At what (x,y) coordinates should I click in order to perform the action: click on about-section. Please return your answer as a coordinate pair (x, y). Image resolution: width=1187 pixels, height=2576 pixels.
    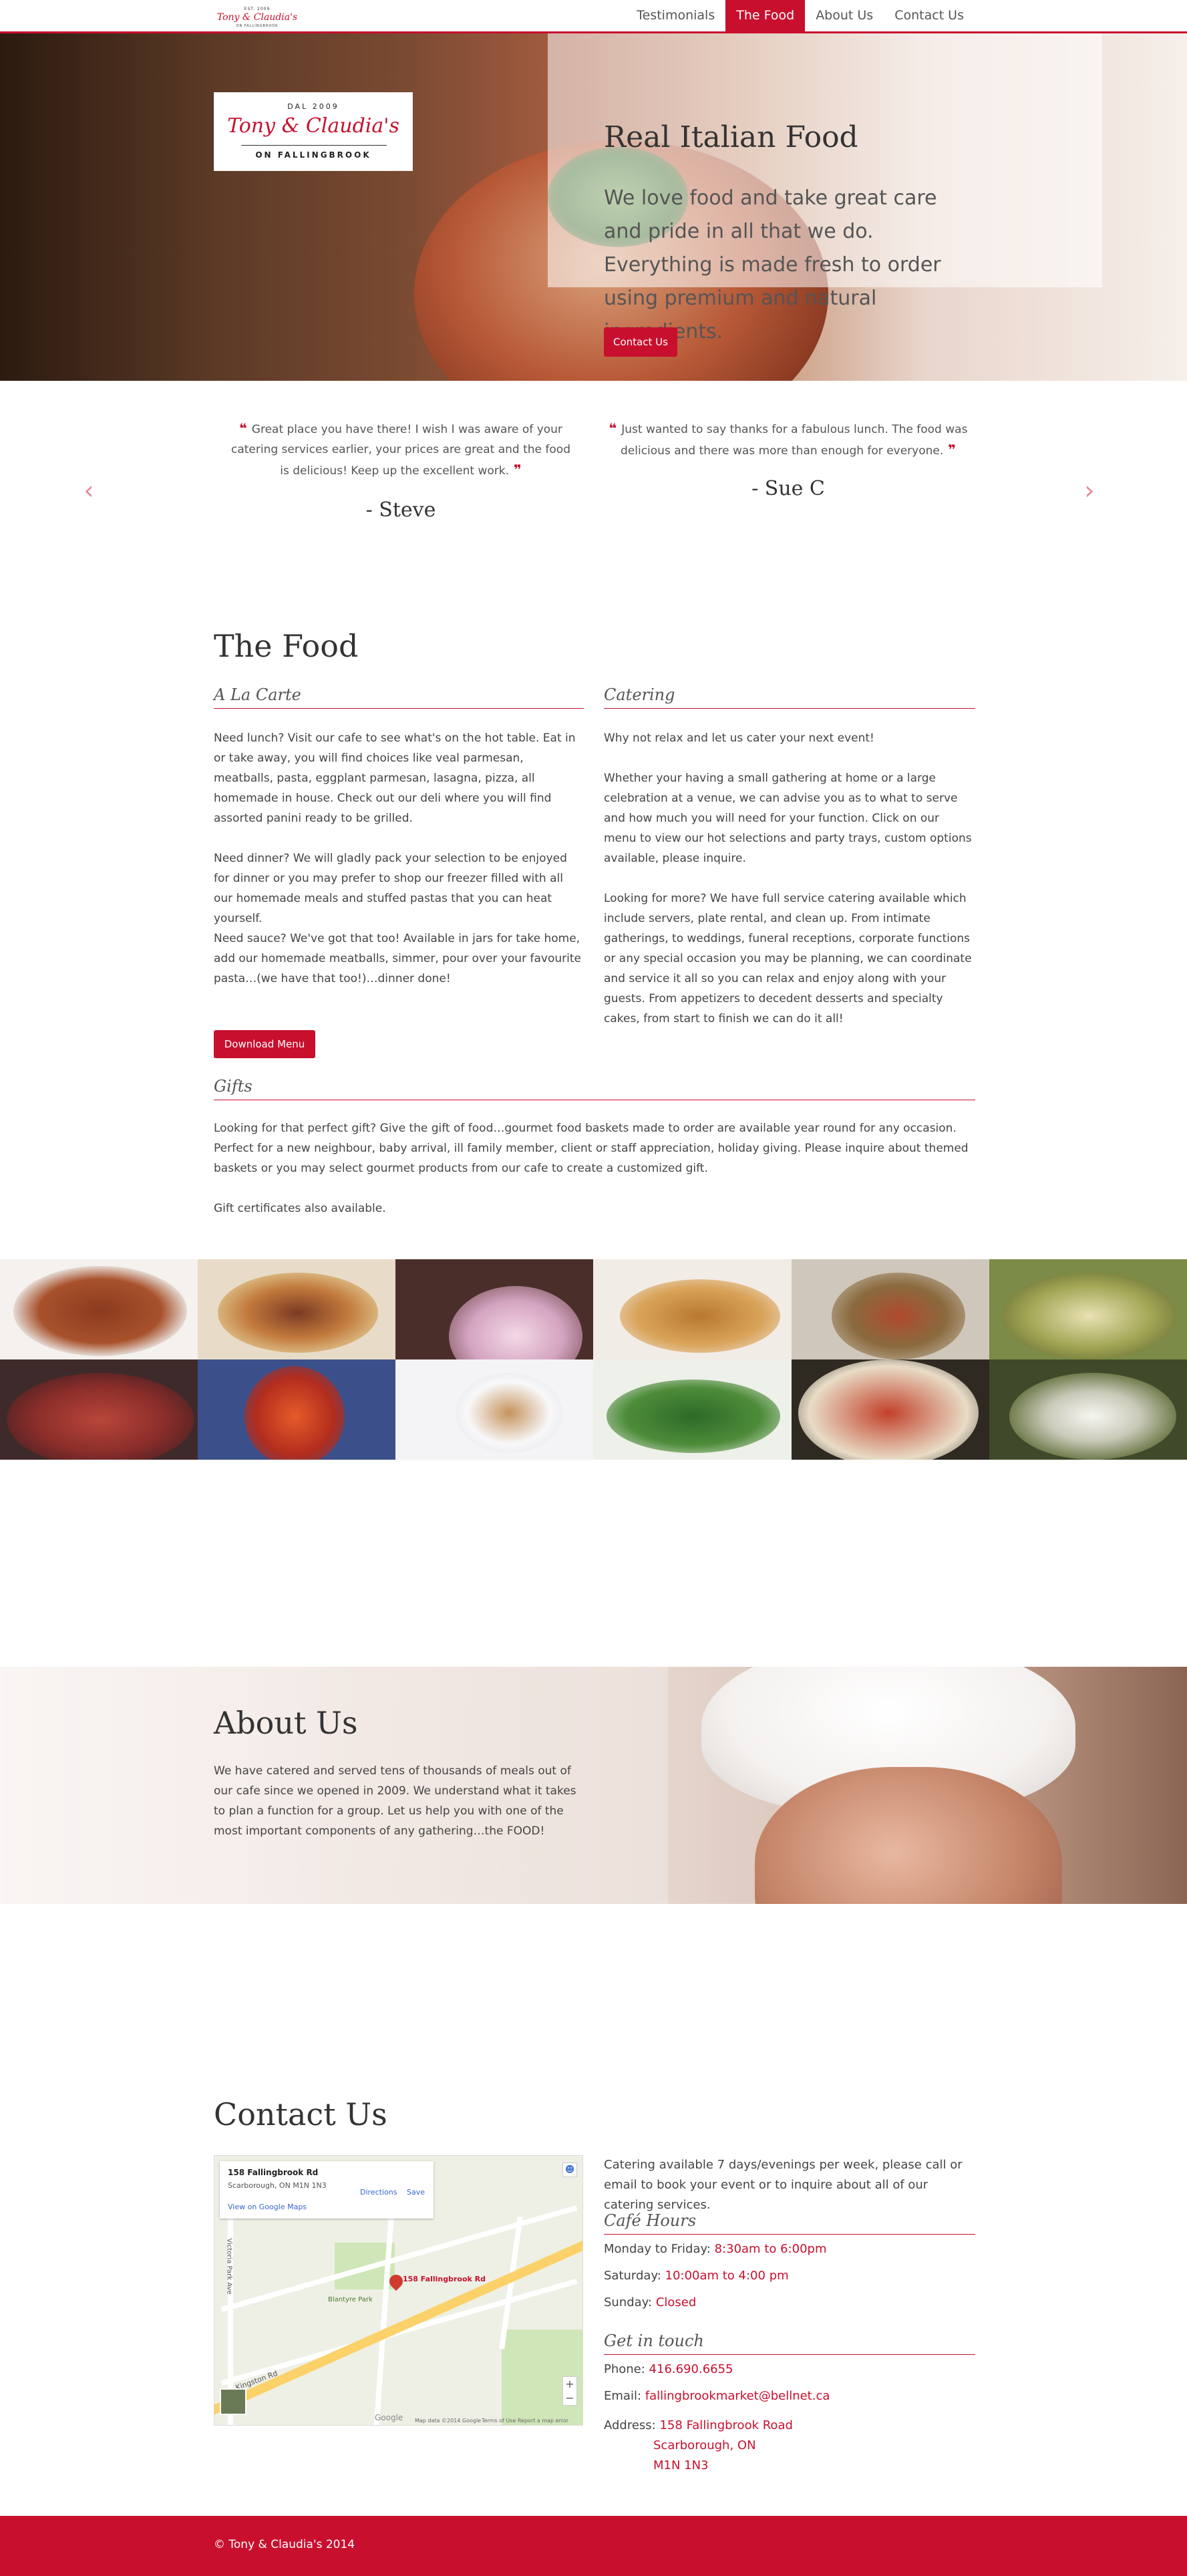
    Looking at the image, I should click on (593, 1785).